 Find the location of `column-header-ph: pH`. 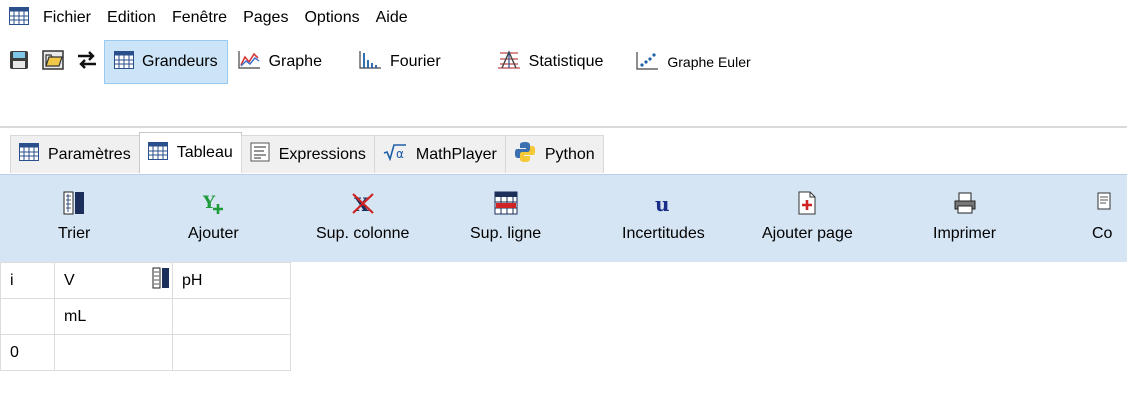

column-header-ph: pH is located at coordinates (231, 280).